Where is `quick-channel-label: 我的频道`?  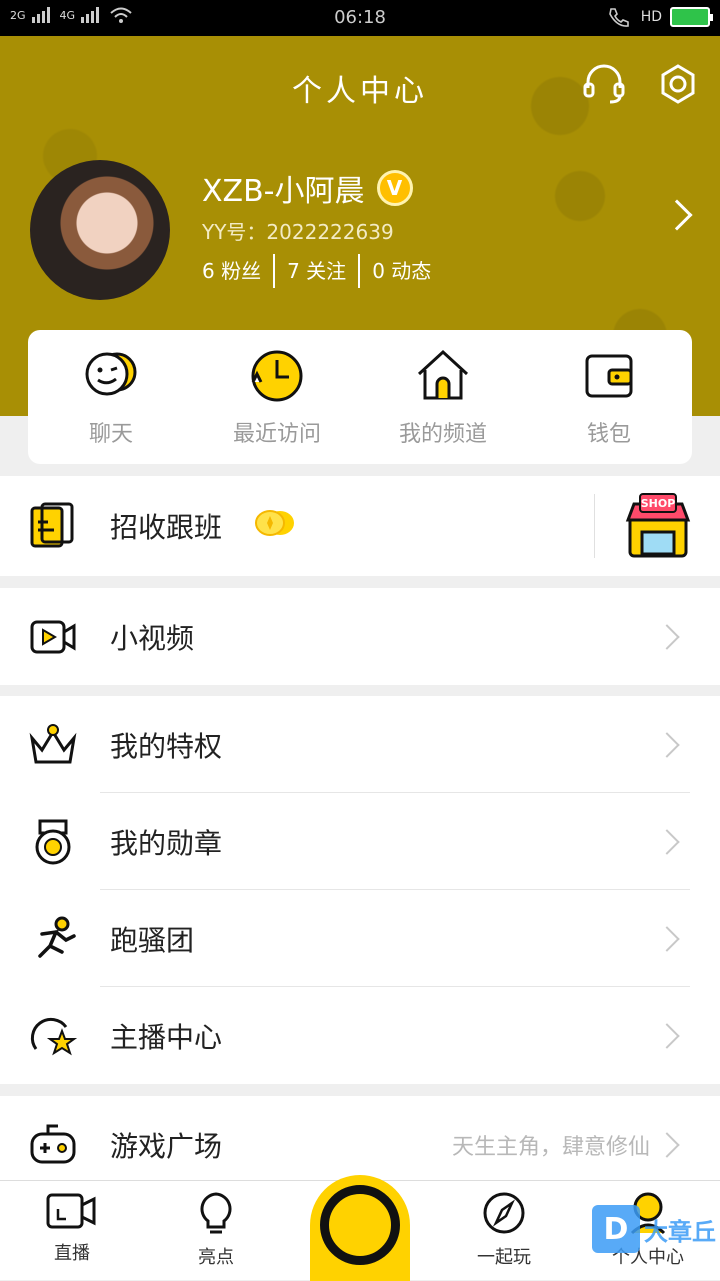 quick-channel-label: 我的频道 is located at coordinates (442, 434).